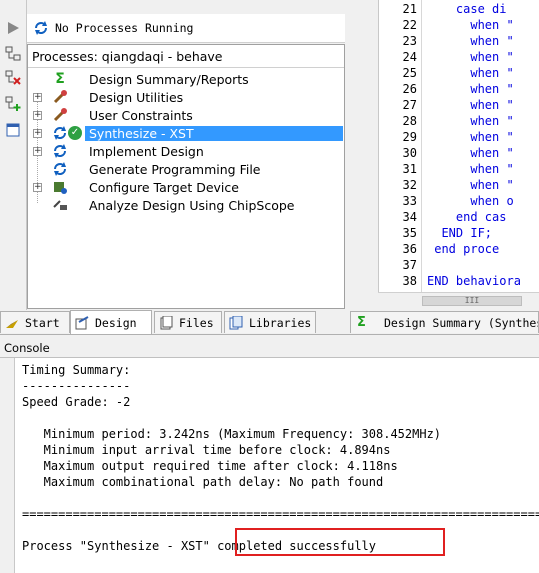  I want to click on line-number: 21, so click(409, 9).